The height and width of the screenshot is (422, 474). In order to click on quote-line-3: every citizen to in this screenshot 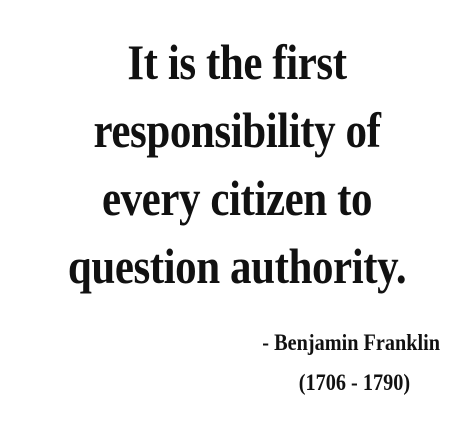, I will do `click(237, 198)`.